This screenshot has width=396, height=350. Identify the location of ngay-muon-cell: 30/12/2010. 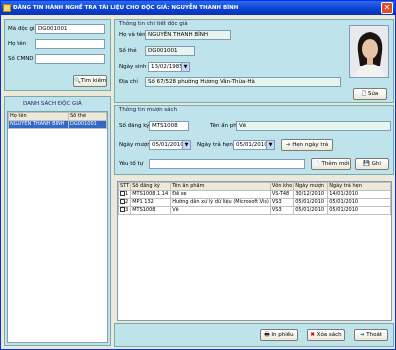
(311, 194).